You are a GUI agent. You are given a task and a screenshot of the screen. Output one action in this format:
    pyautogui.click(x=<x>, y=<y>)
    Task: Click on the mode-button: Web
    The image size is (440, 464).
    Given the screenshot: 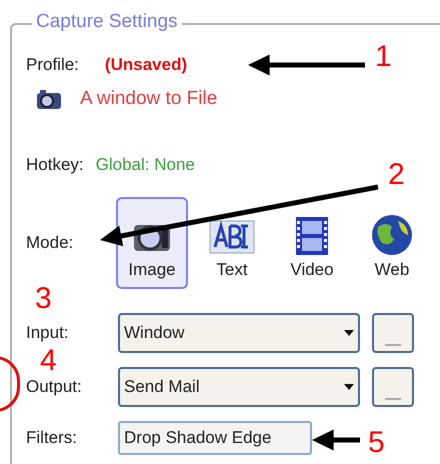 What is the action you would take?
    pyautogui.click(x=392, y=242)
    